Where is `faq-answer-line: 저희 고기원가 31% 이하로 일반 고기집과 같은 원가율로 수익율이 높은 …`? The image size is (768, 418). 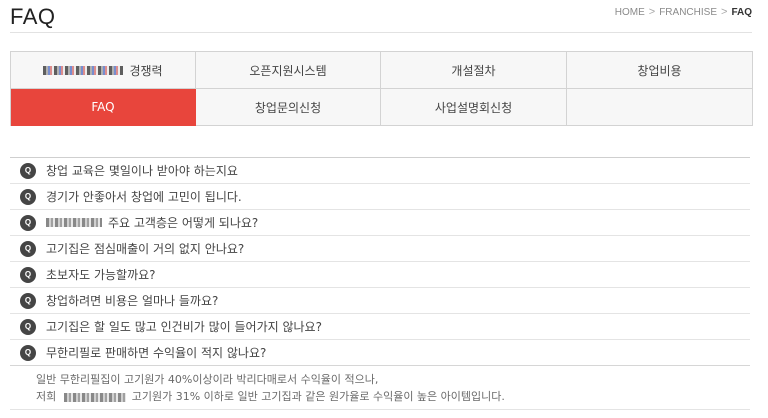
faq-answer-line: 저희 고기원가 31% 이하로 일반 고기집과 같은 원가율로 수익율이 높은 … is located at coordinates (393, 396).